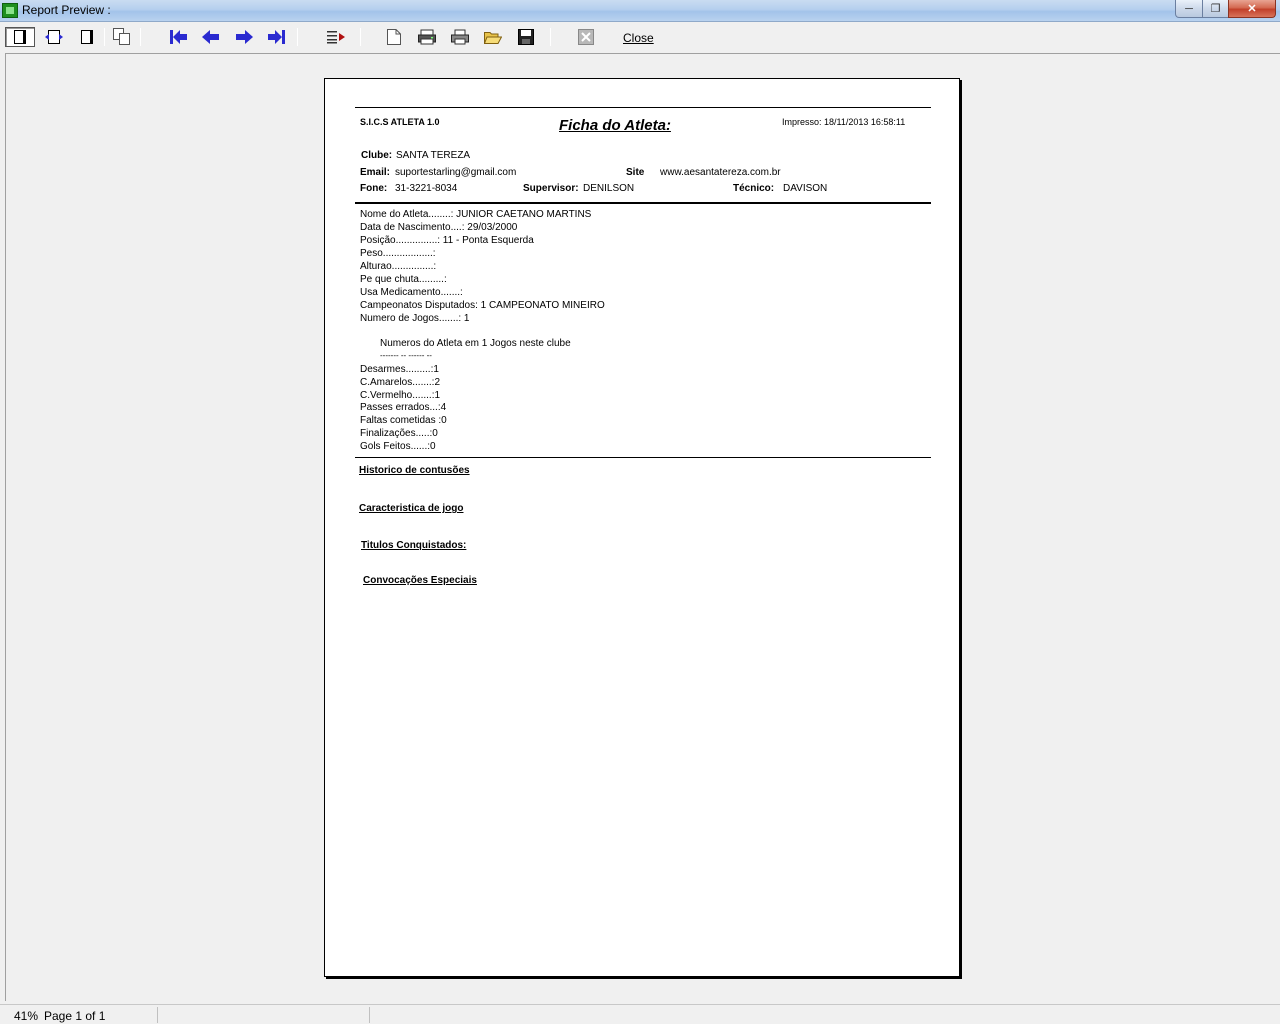  I want to click on hundred-percent-button, so click(87, 37).